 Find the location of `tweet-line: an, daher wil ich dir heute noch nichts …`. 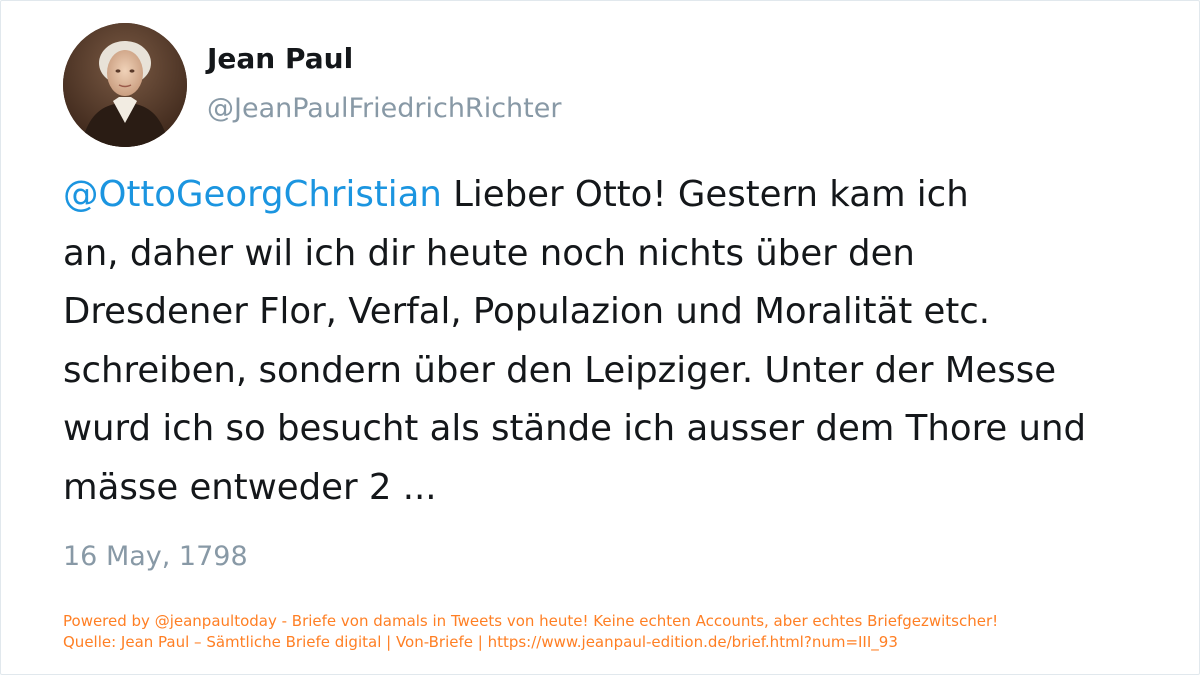

tweet-line: an, daher wil ich dir heute noch nichts … is located at coordinates (489, 253).